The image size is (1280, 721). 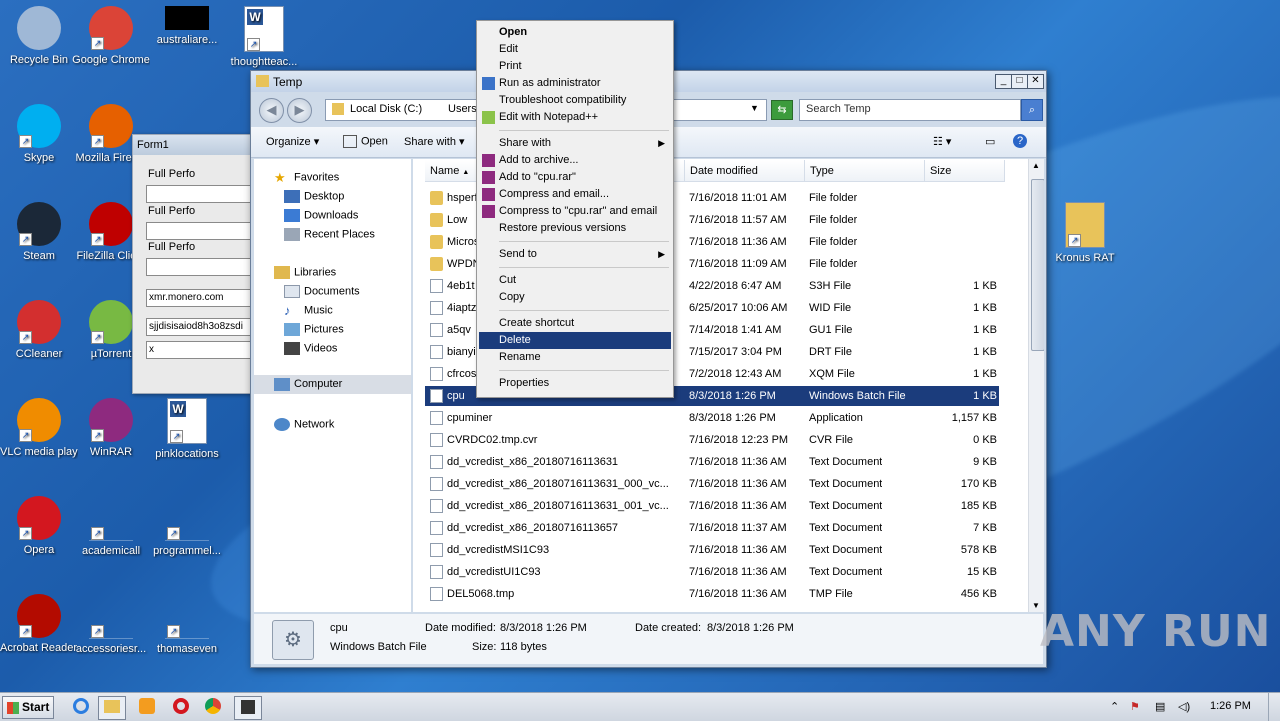 I want to click on context-menu-item: Send to ▶, so click(x=575, y=254).